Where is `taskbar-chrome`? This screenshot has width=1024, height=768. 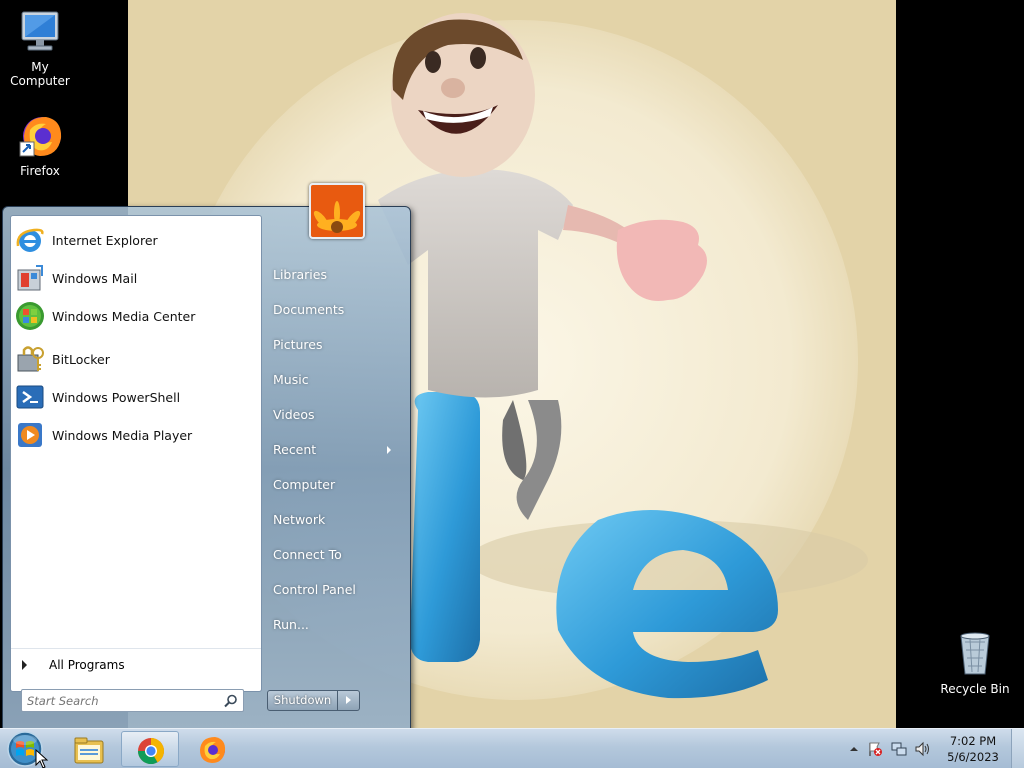
taskbar-chrome is located at coordinates (150, 749).